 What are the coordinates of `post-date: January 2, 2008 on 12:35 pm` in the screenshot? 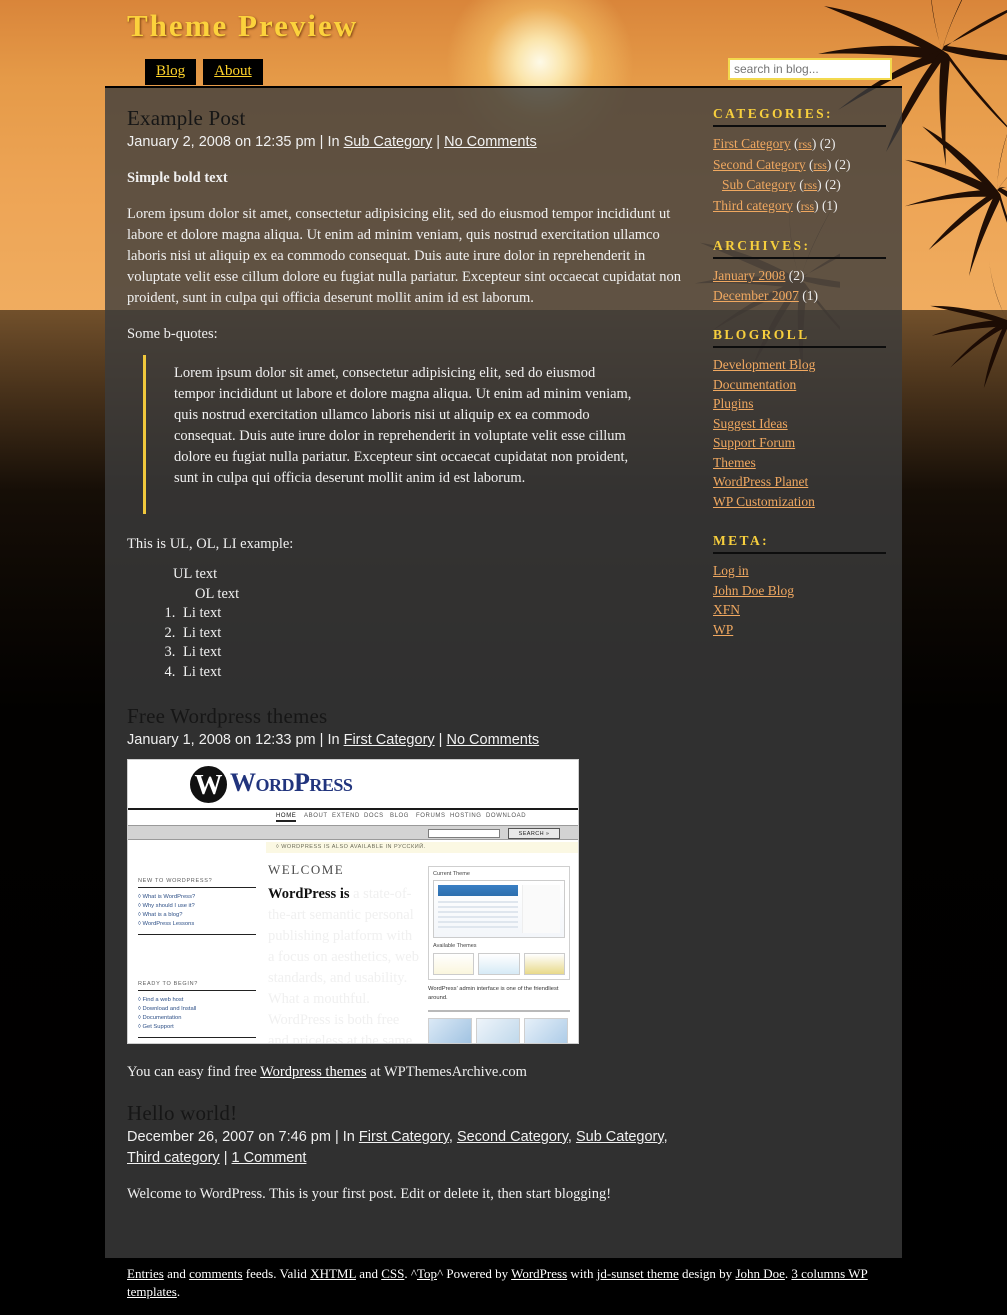 It's located at (221, 142).